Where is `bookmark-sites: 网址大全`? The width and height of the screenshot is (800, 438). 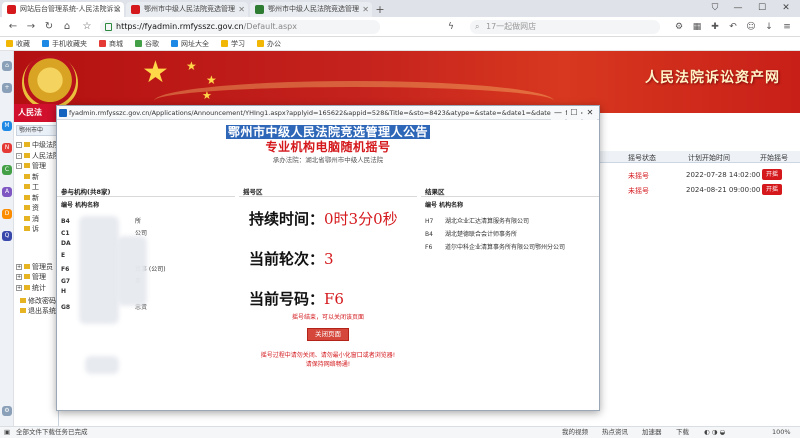 bookmark-sites: 网址大全 is located at coordinates (190, 44).